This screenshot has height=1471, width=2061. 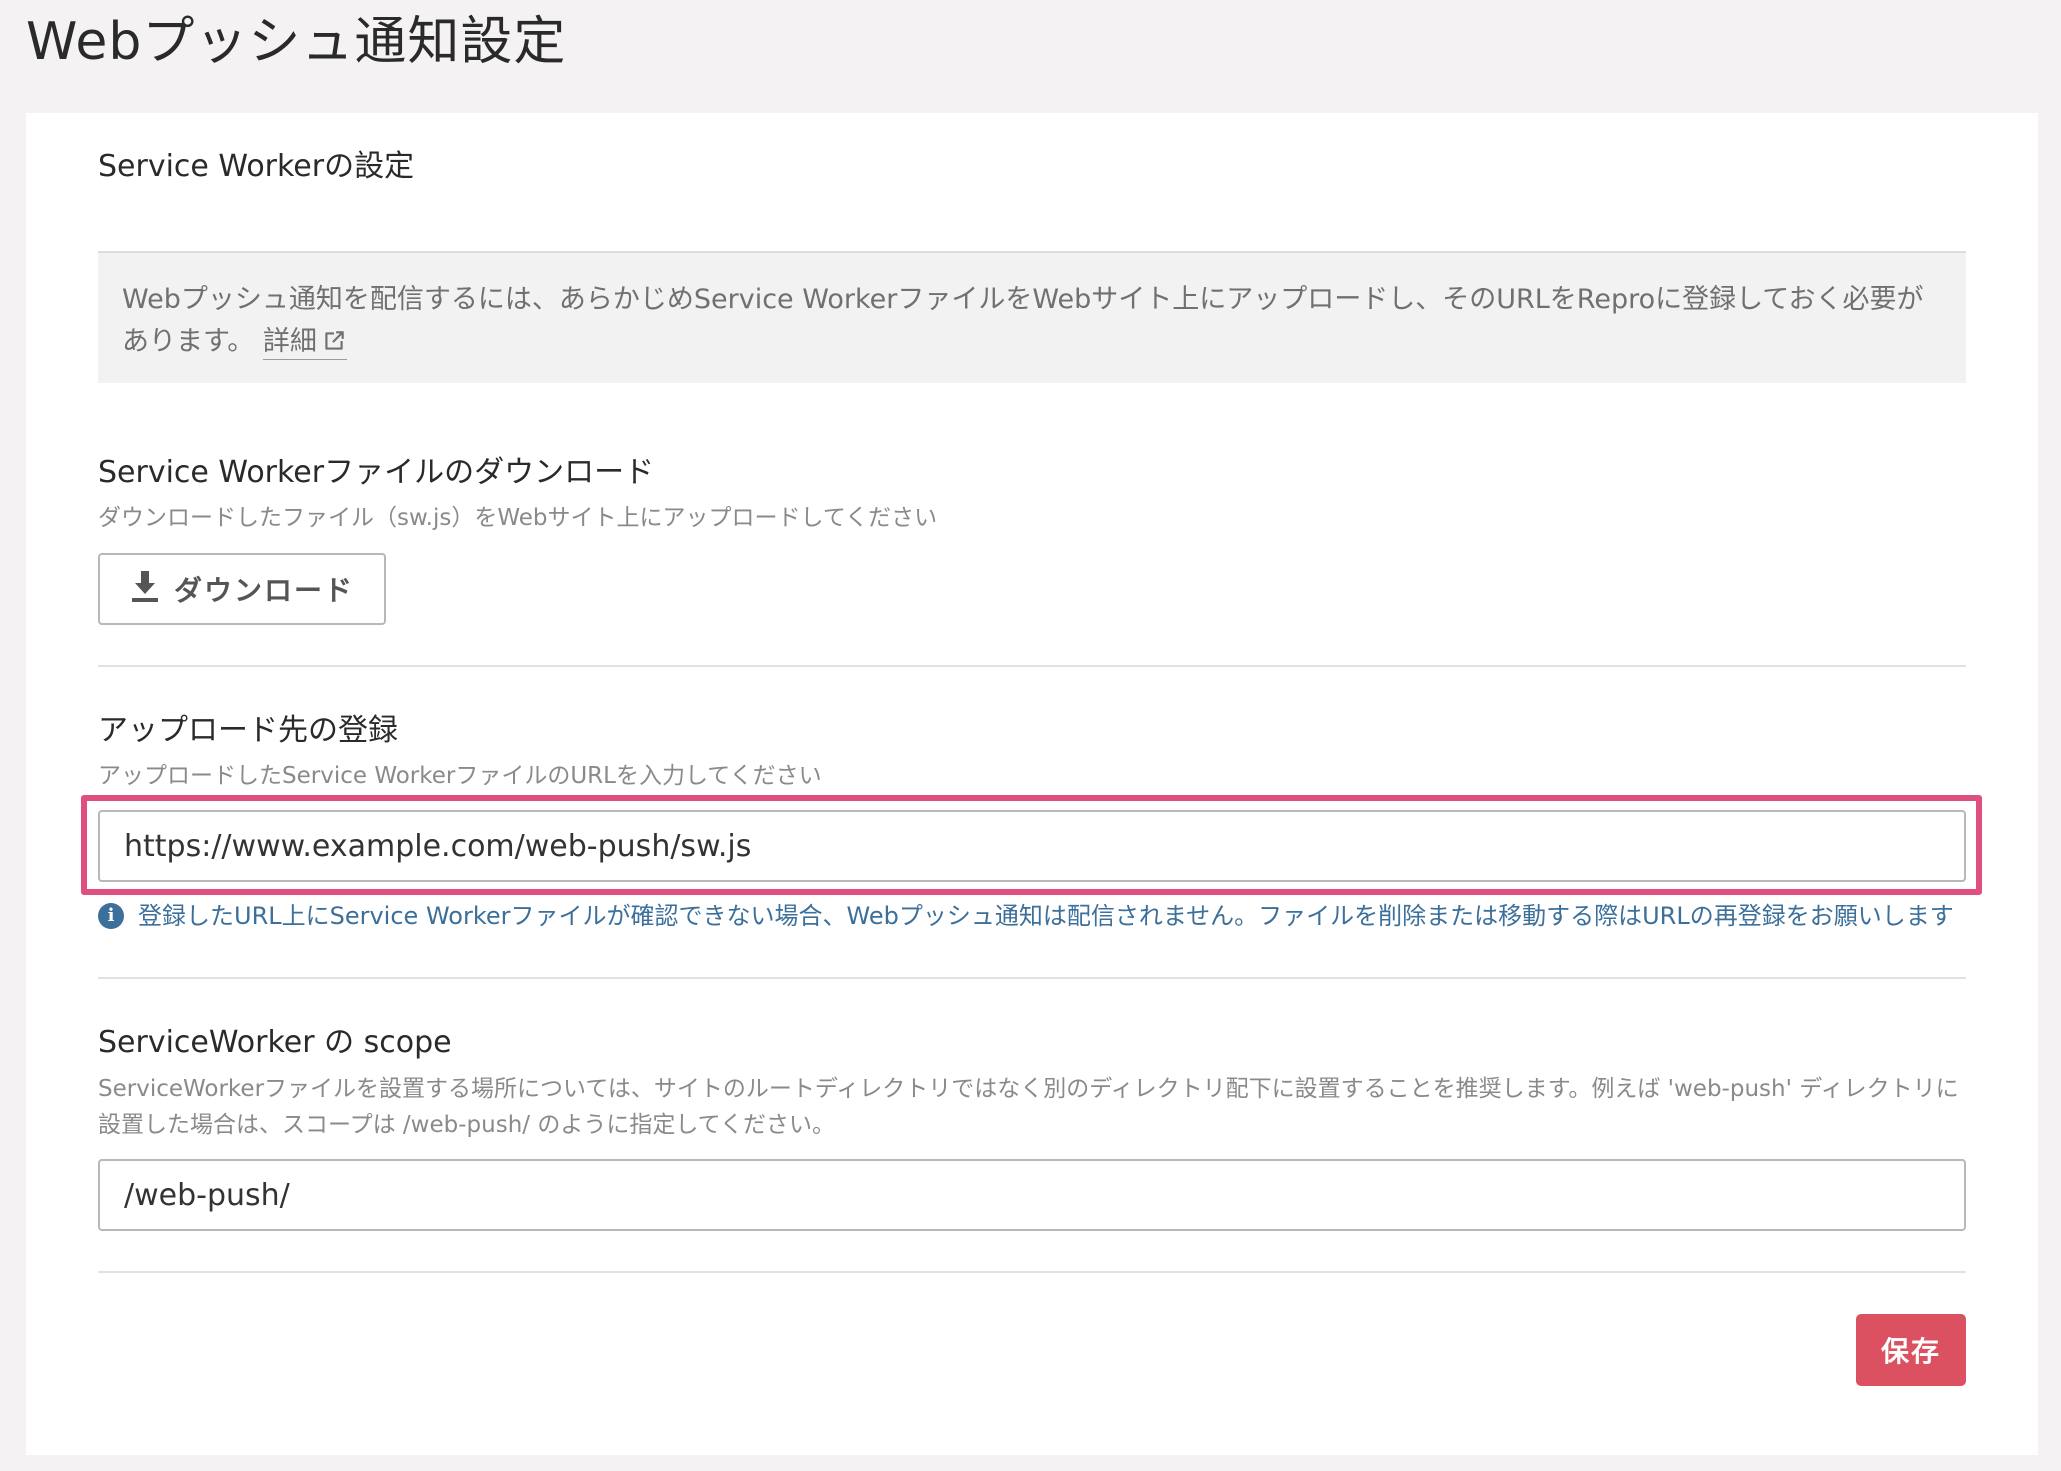 What do you see at coordinates (275, 1042) in the screenshot?
I see `scope-section-heading: ServiceWorker の scope` at bounding box center [275, 1042].